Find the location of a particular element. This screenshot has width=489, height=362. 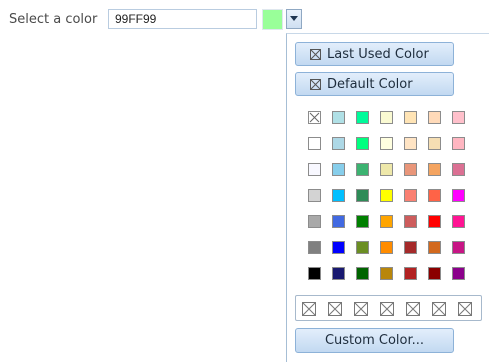

default-color-button: Default Color is located at coordinates (374, 84).